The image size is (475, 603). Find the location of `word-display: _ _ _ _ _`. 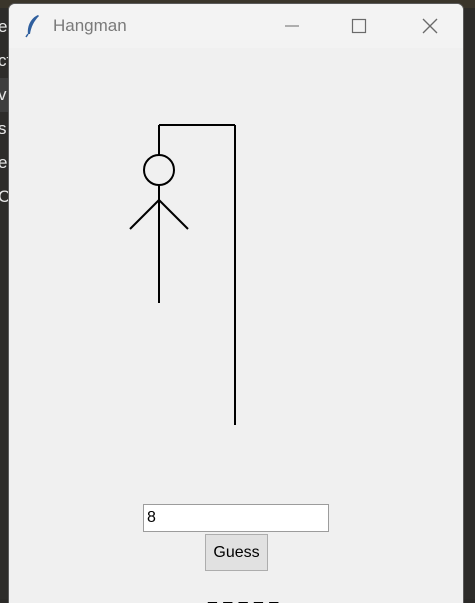

word-display: _ _ _ _ _ is located at coordinates (244, 595).